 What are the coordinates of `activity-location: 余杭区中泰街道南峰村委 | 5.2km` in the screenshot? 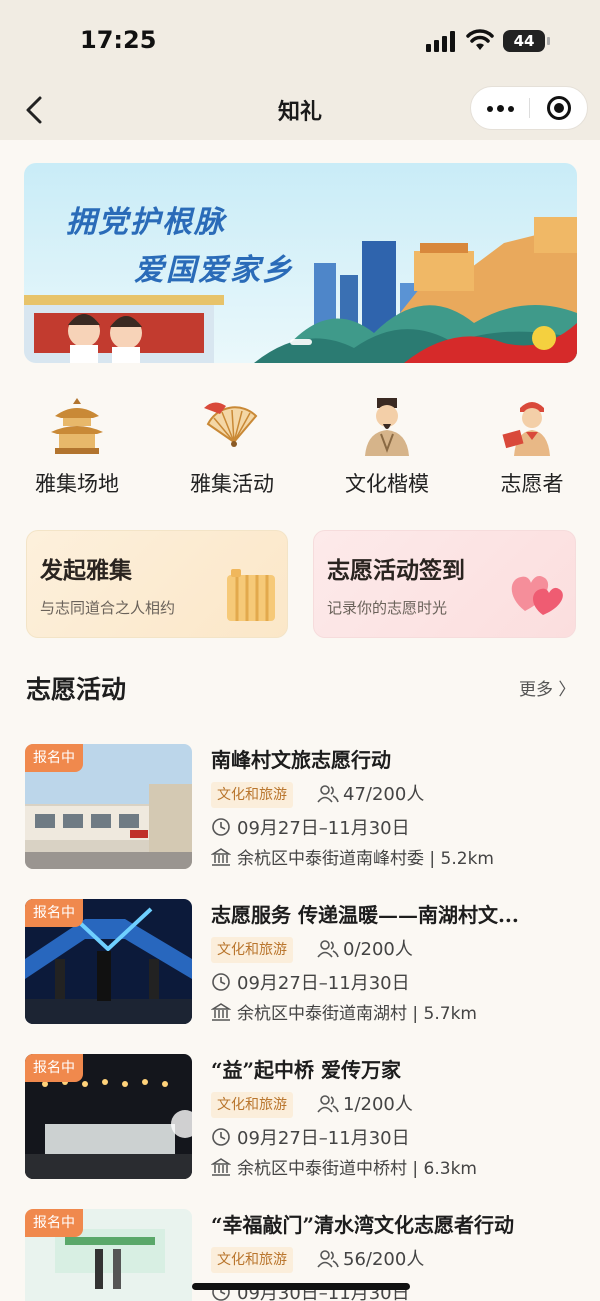 It's located at (352, 856).